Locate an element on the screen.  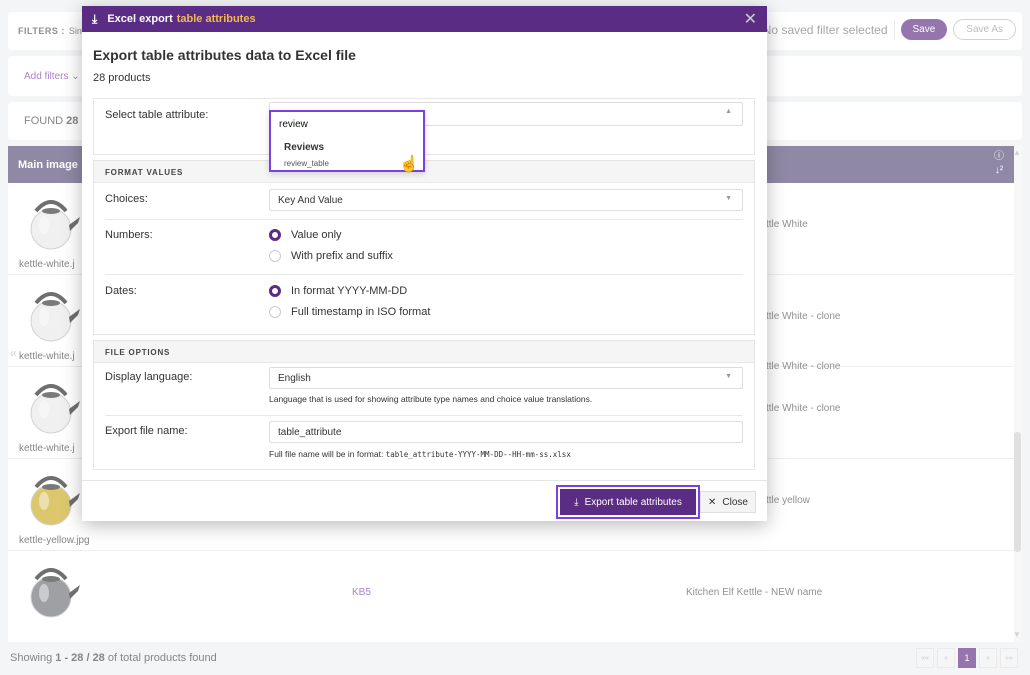
export-file-name-input is located at coordinates (506, 432).